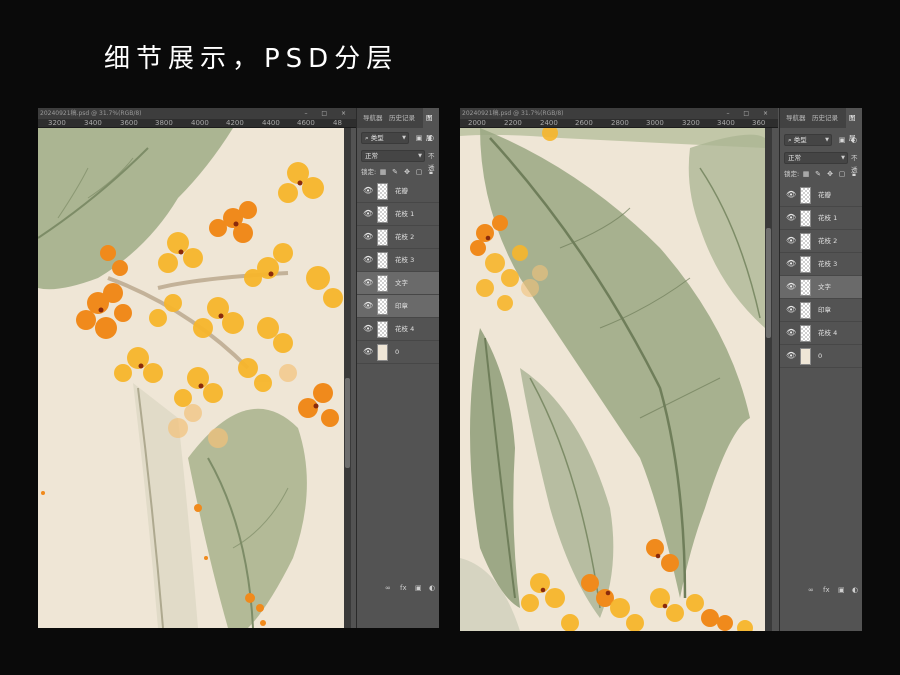 Image resolution: width=900 pixels, height=675 pixels. What do you see at coordinates (759, 123) in the screenshot?
I see `ruler-label: 360` at bounding box center [759, 123].